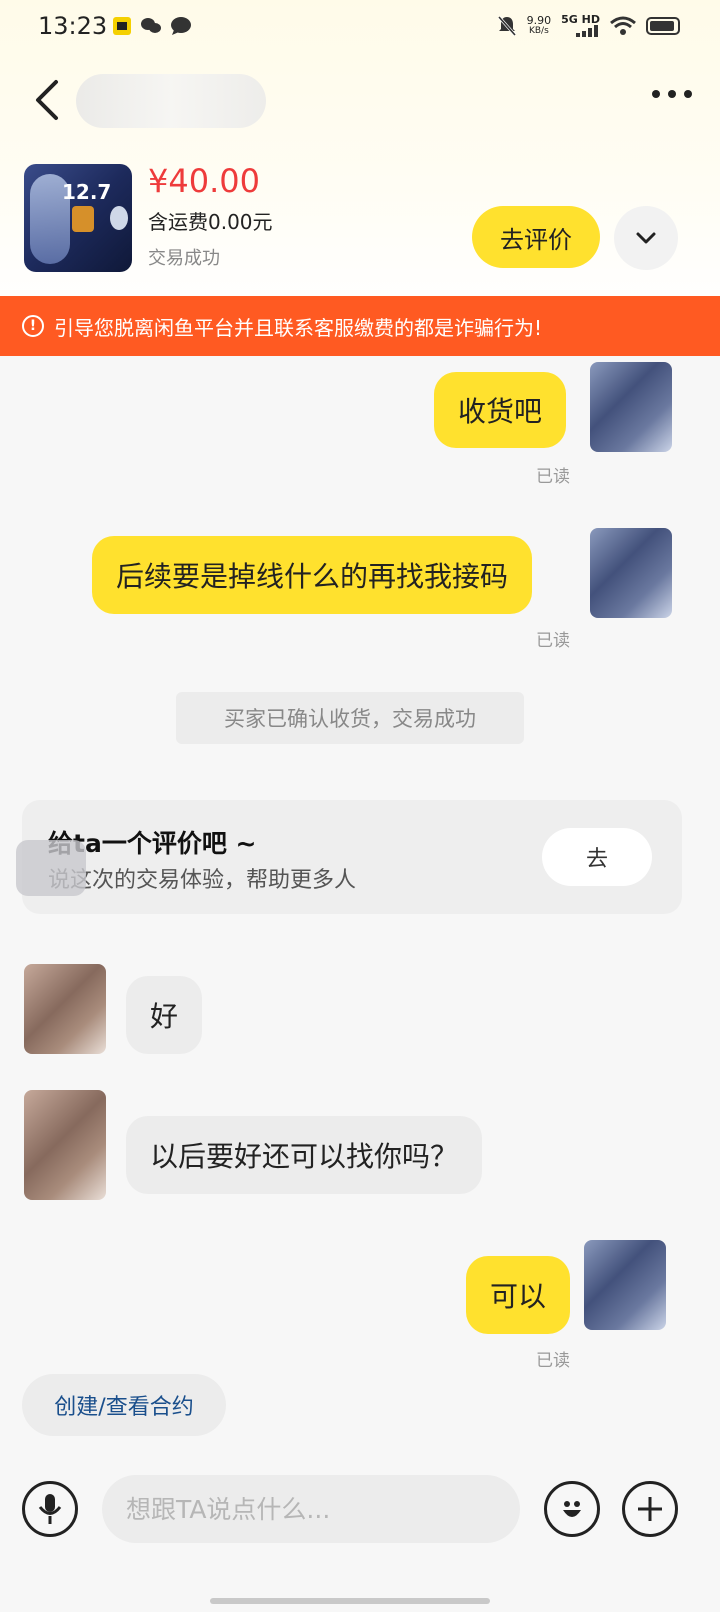 The image size is (720, 1612). Describe the element at coordinates (87, 192) in the screenshot. I see `thumbnail-level: 12.7` at that location.